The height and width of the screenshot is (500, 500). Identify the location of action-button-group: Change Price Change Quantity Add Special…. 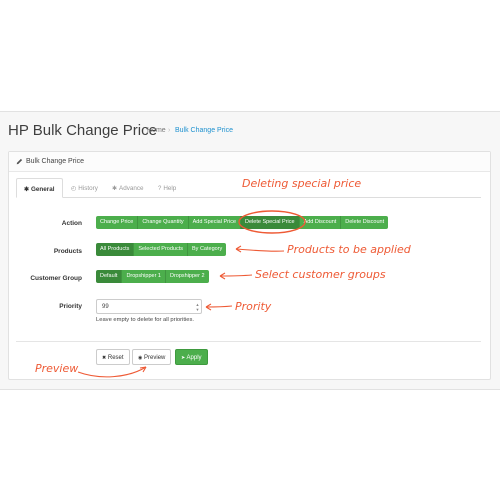
(242, 222).